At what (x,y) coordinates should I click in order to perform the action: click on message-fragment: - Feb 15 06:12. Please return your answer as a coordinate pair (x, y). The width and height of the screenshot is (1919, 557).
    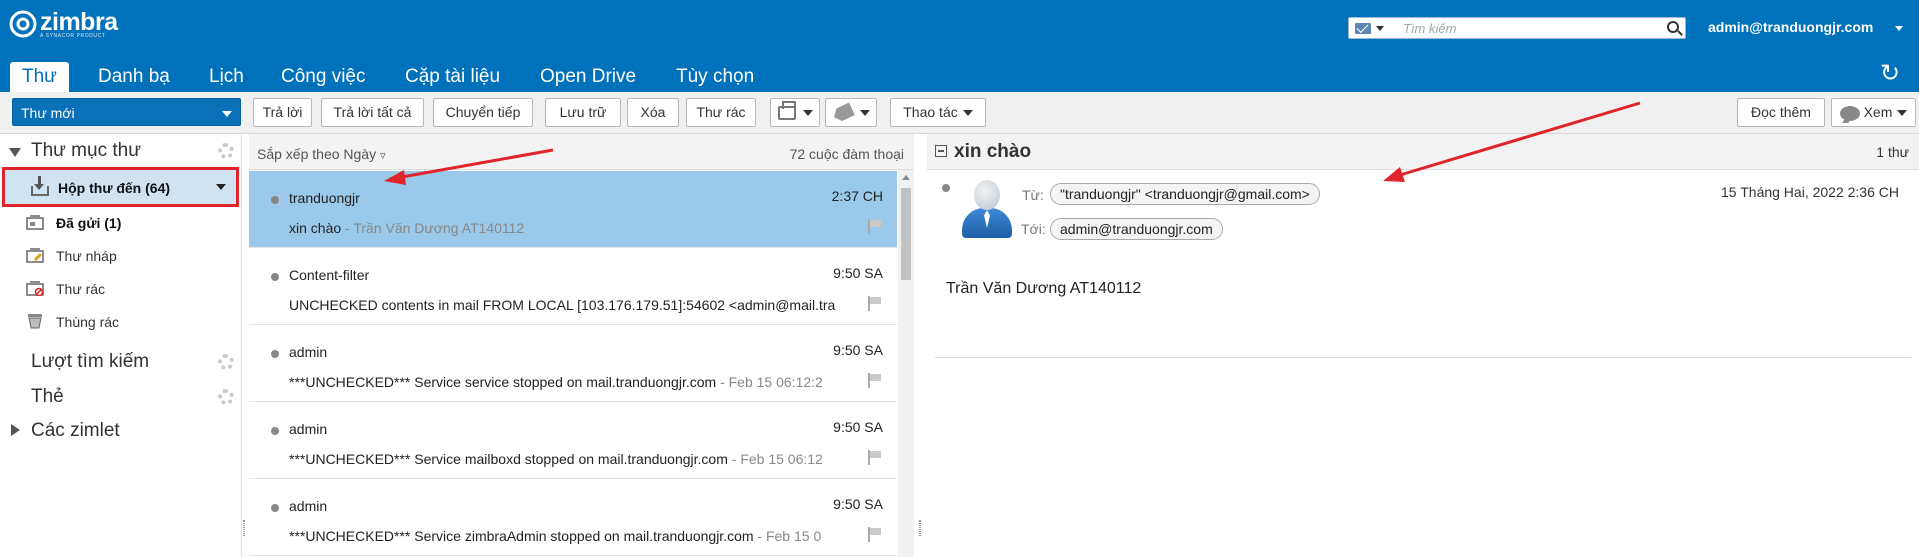
    Looking at the image, I should click on (775, 459).